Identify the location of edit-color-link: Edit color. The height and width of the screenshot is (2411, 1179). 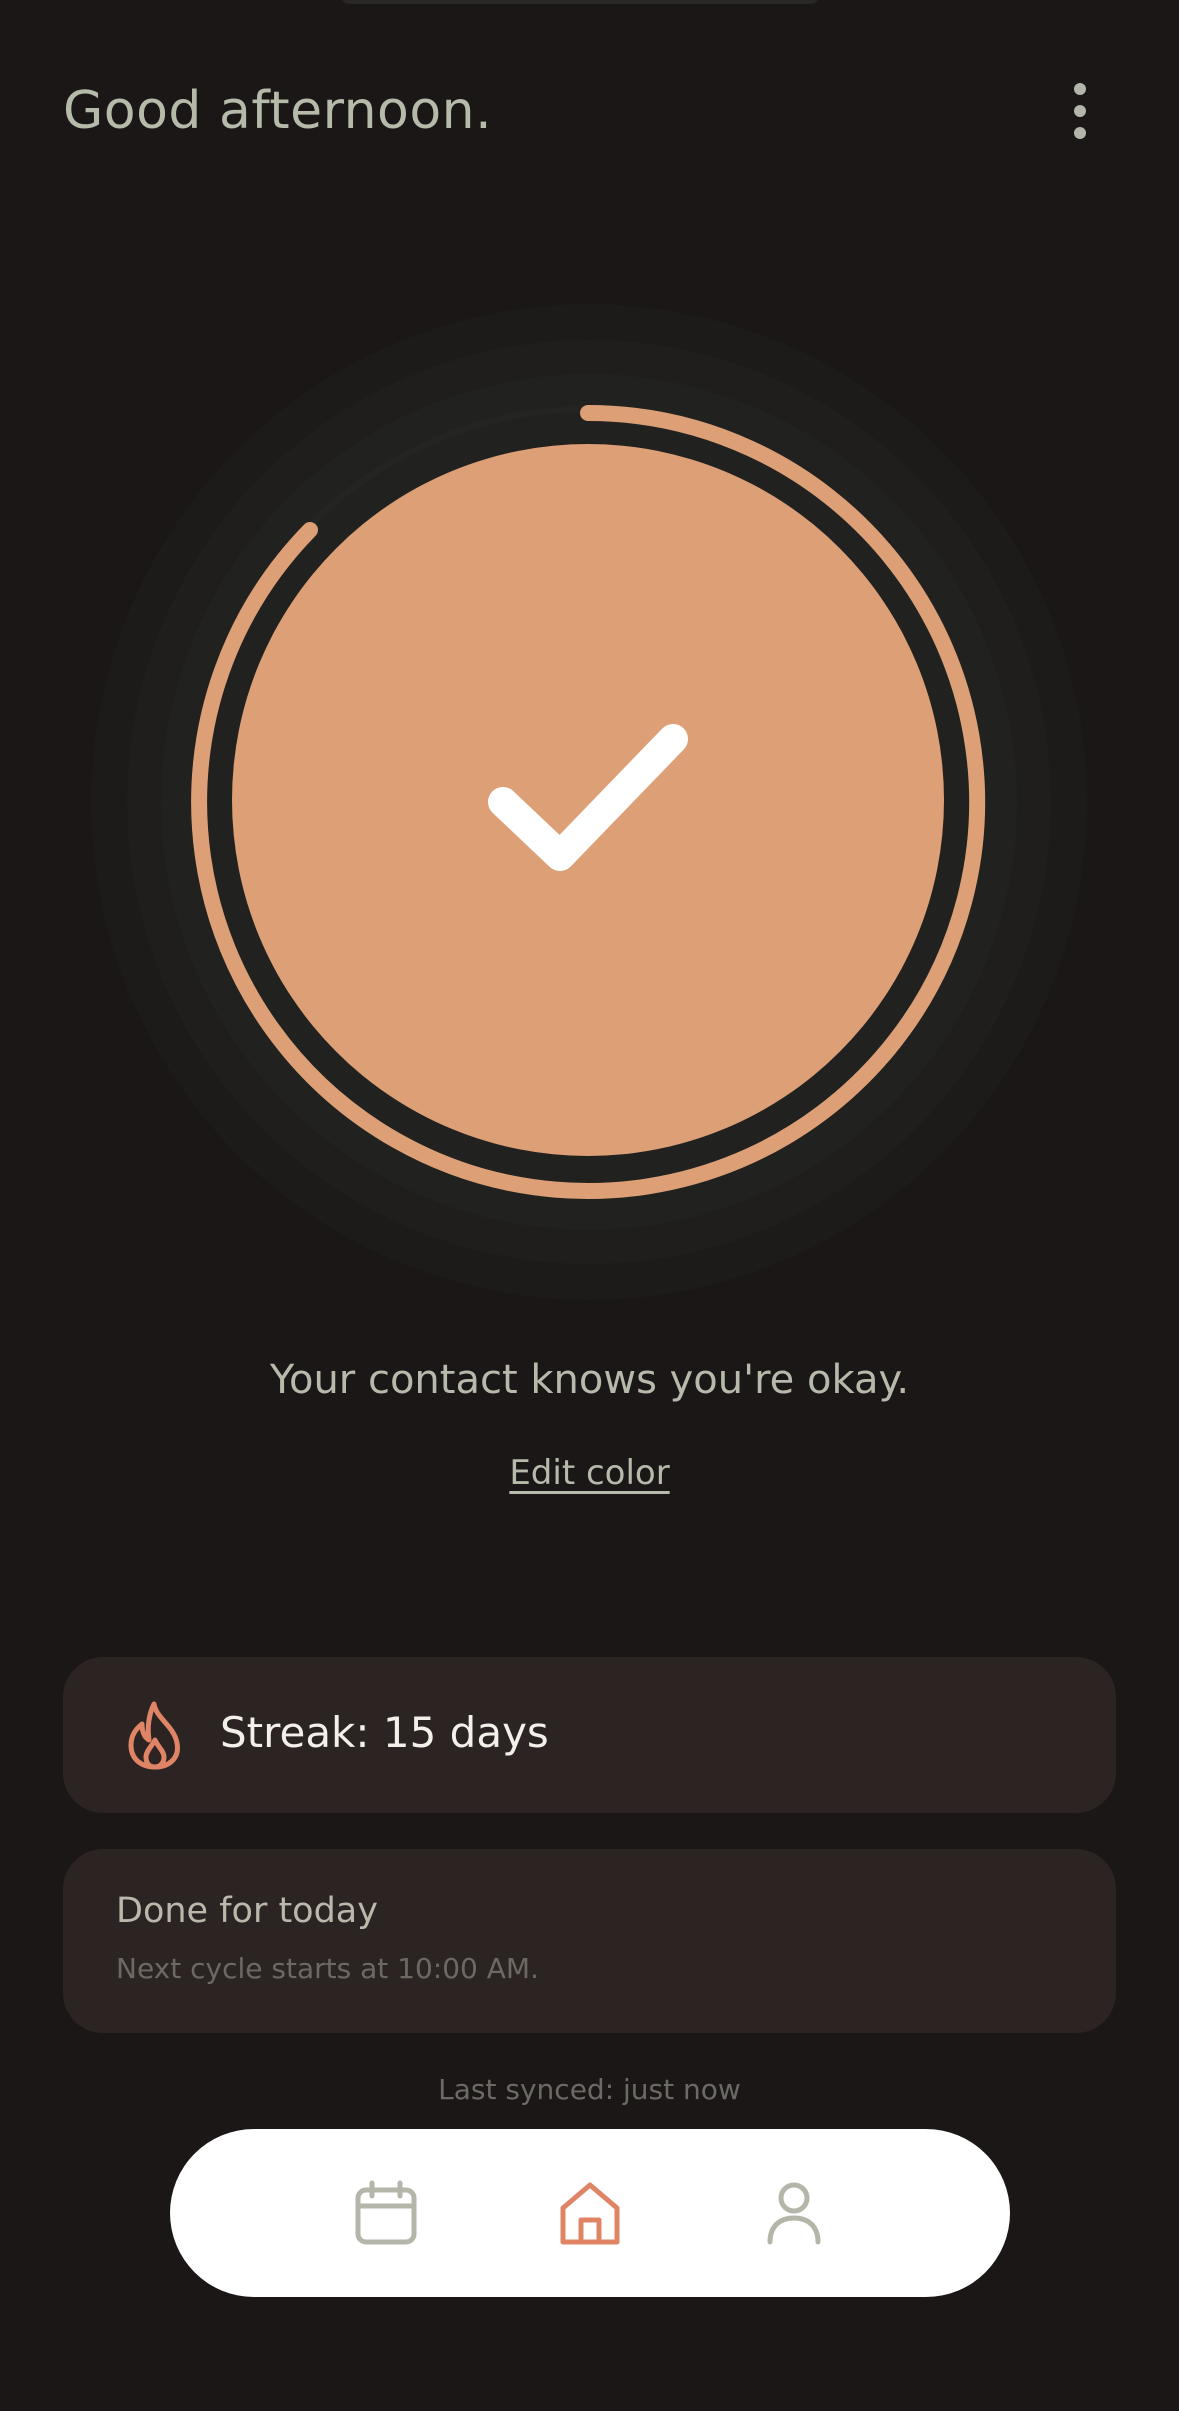
(589, 1473).